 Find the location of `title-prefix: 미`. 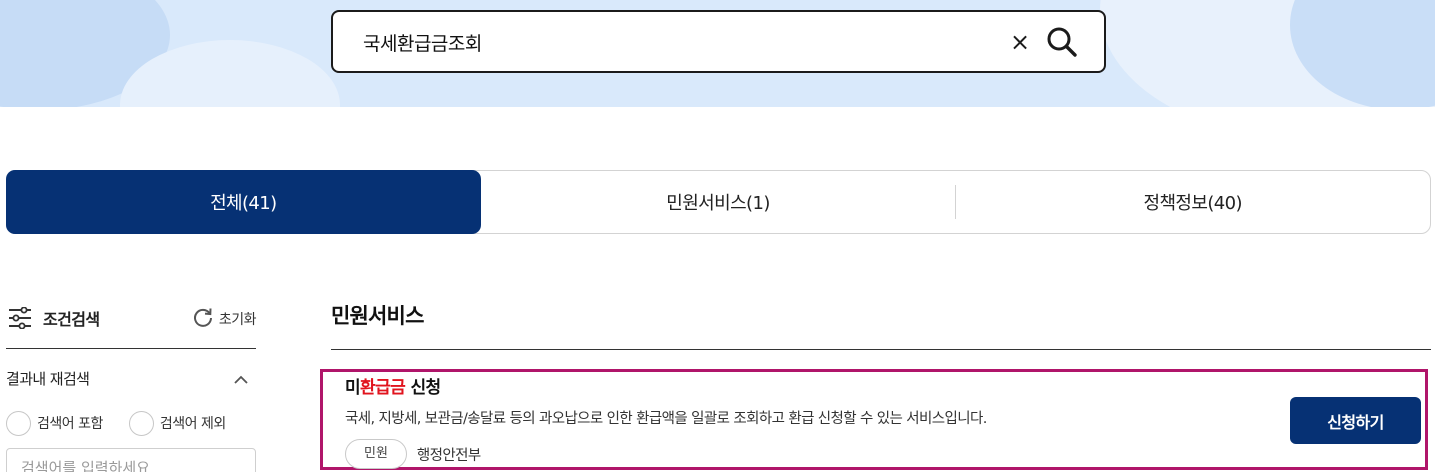

title-prefix: 미 is located at coordinates (353, 388).